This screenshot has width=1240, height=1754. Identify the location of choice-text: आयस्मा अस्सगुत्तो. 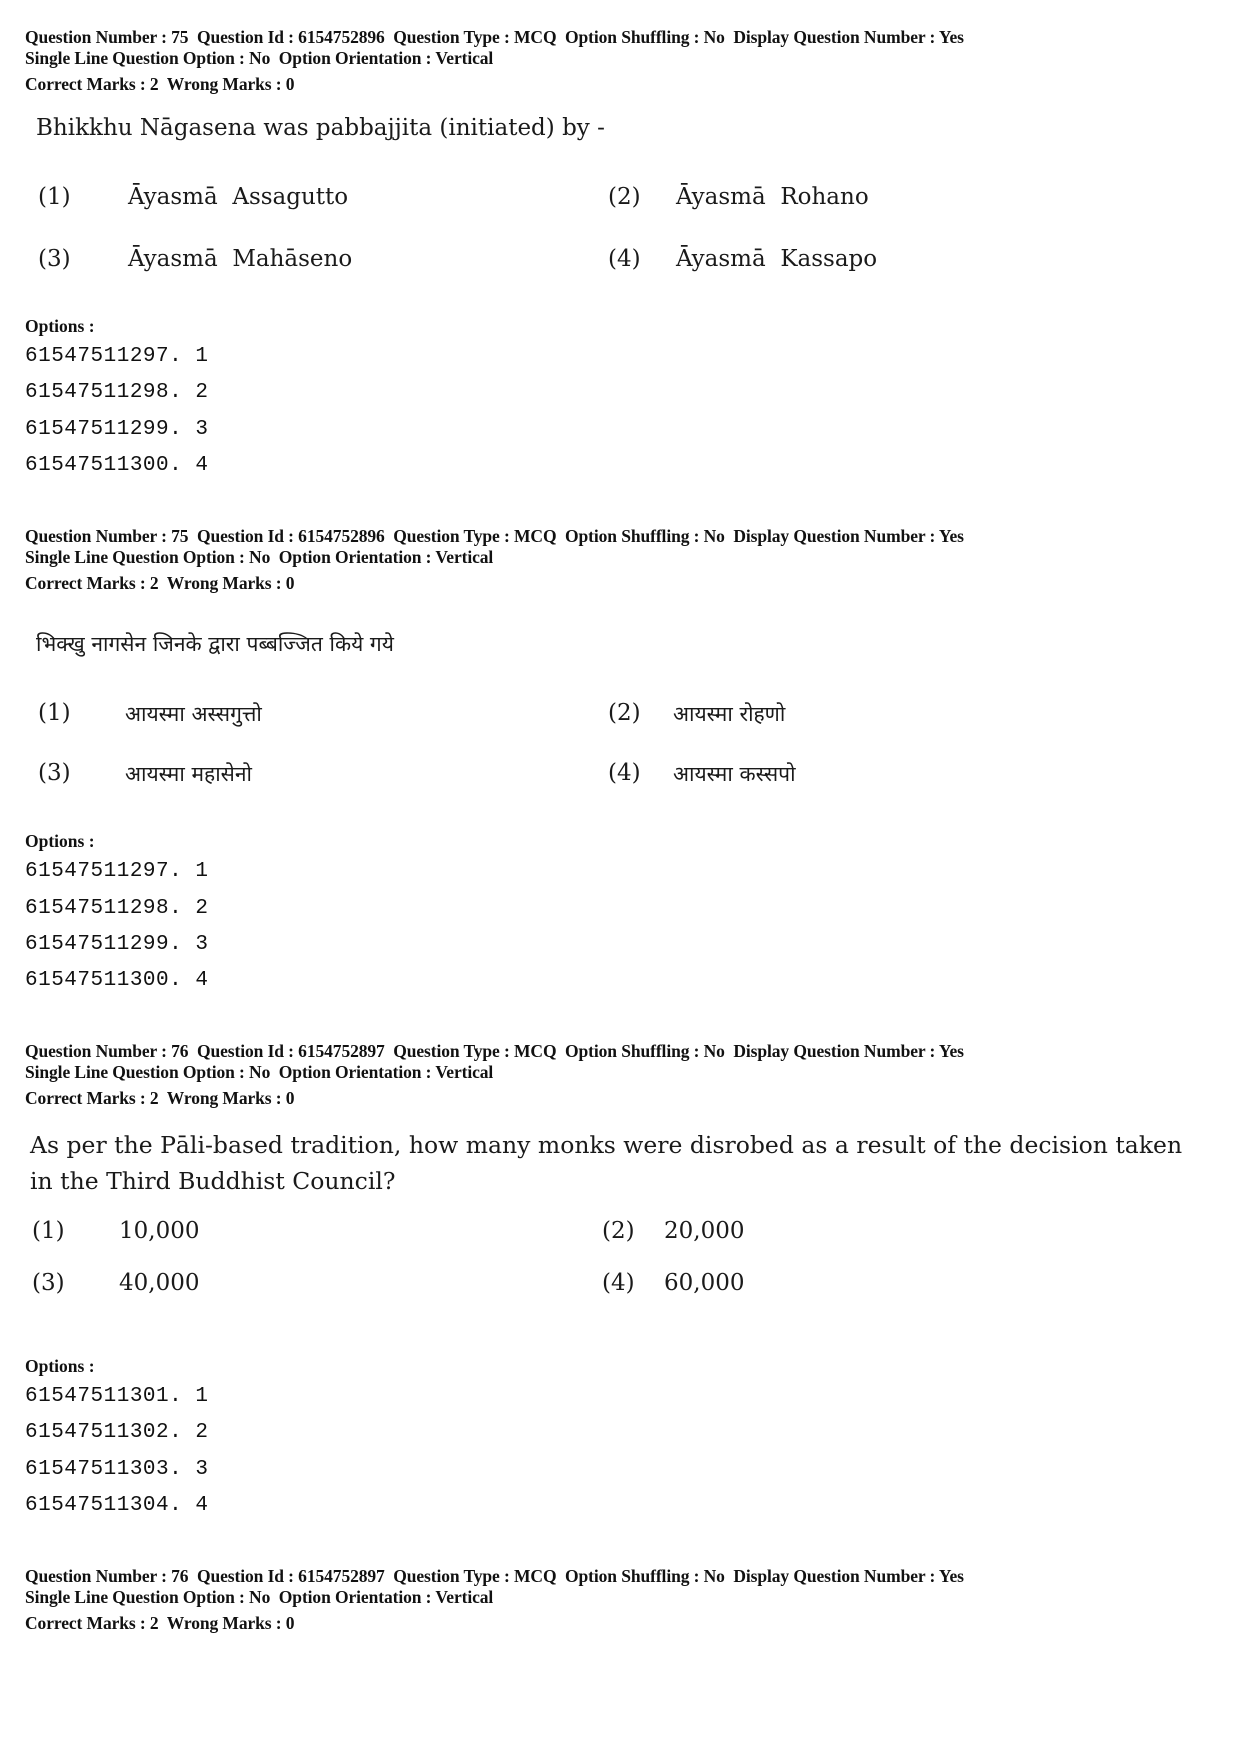
(193, 714).